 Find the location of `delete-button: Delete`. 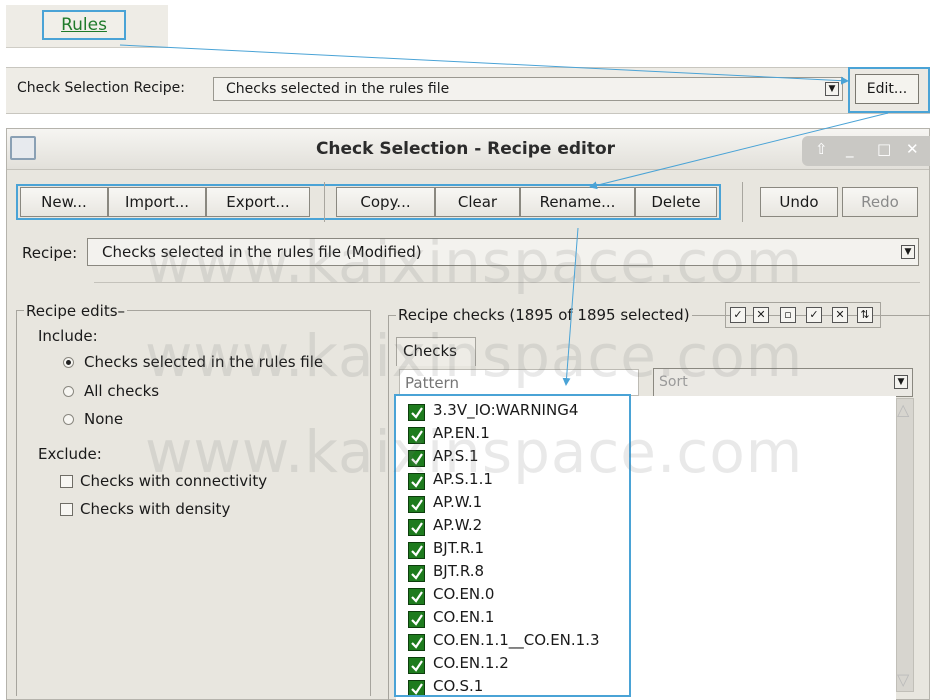

delete-button: Delete is located at coordinates (676, 202).